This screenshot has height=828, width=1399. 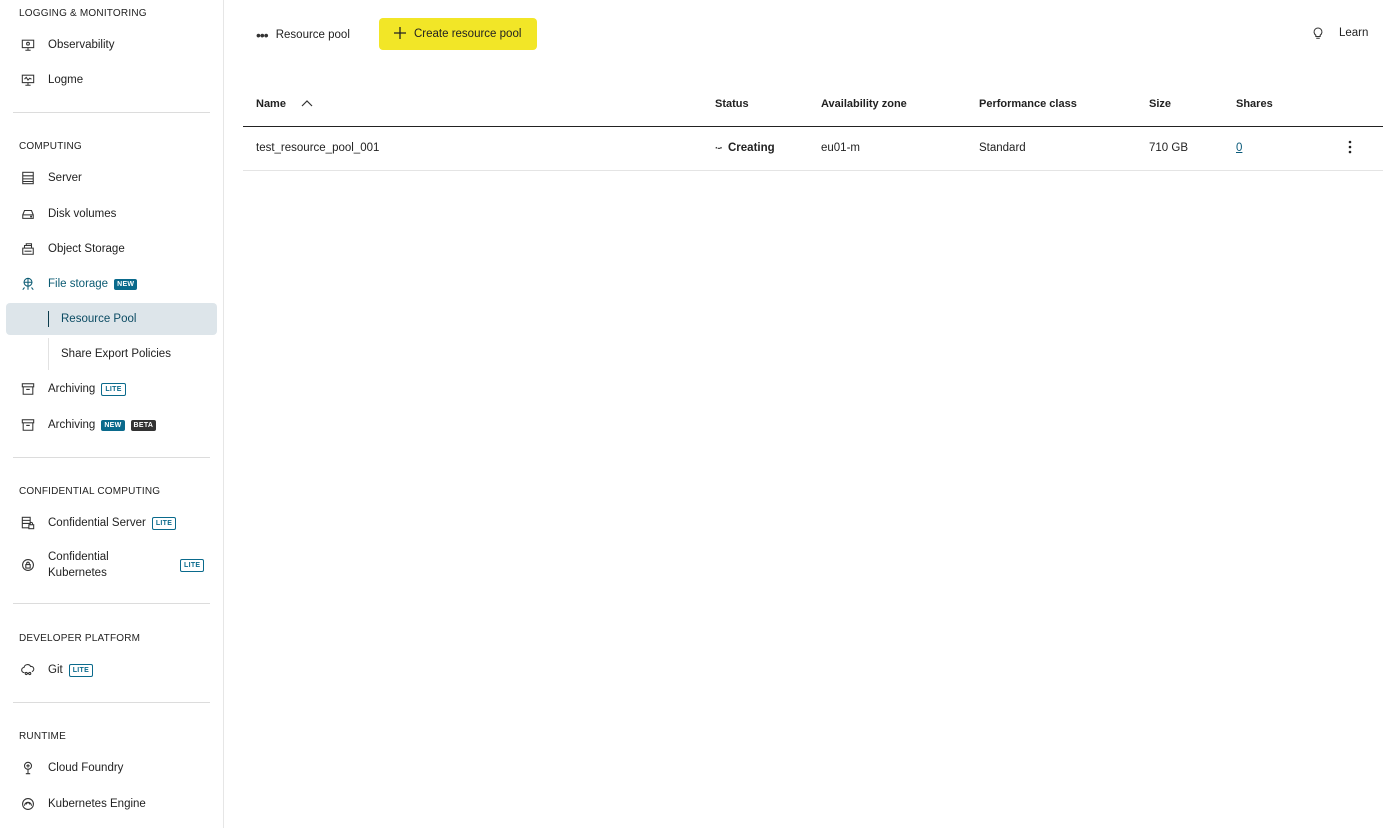 I want to click on label-line-1: Confidential, so click(x=78, y=557).